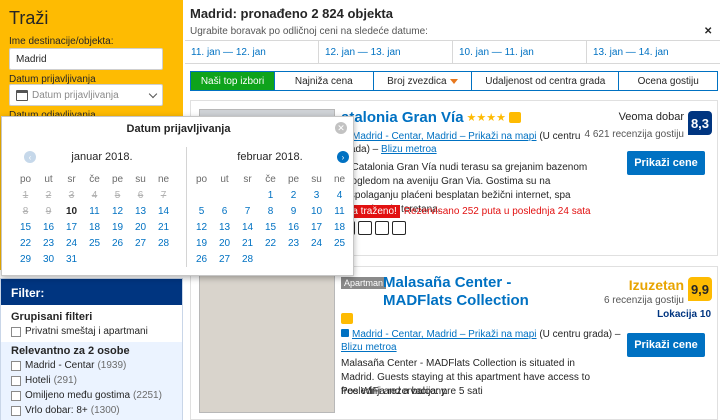 Image resolution: width=720 pixels, height=420 pixels. What do you see at coordinates (25, 259) in the screenshot?
I see `calendar-day: 29` at bounding box center [25, 259].